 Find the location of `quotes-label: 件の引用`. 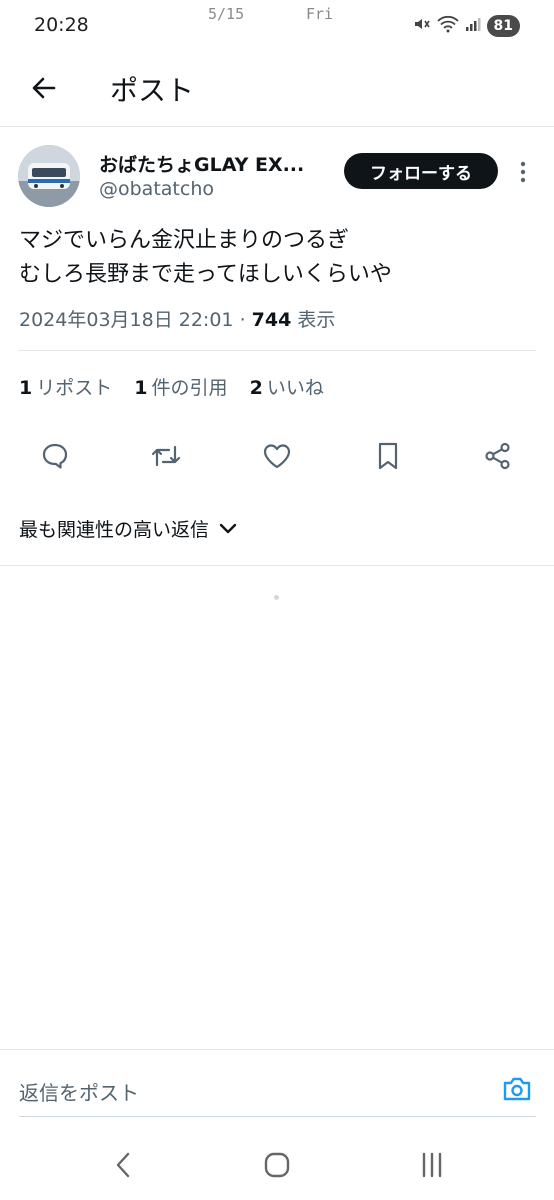

quotes-label: 件の引用 is located at coordinates (189, 388).